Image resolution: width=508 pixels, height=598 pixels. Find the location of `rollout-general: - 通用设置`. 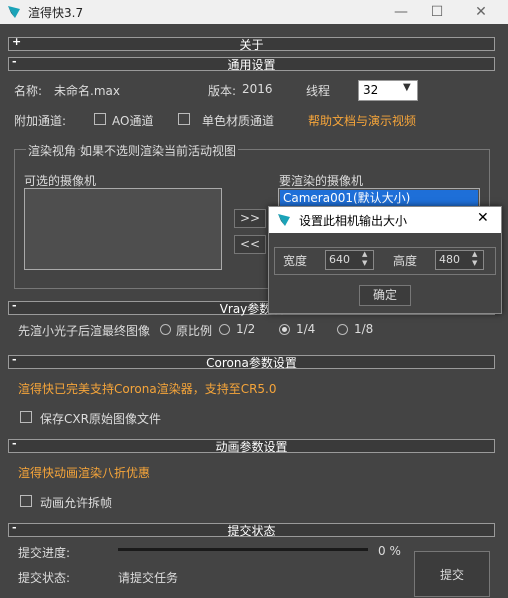

rollout-general: - 通用设置 is located at coordinates (251, 63).